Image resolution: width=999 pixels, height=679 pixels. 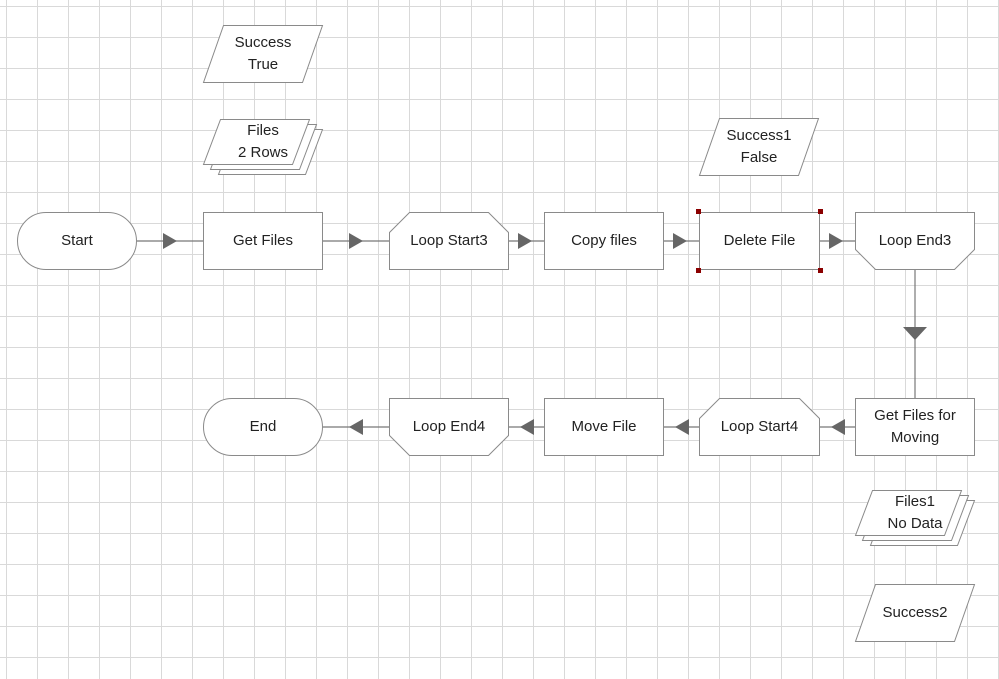 I want to click on selection-handle-top-right, so click(x=820, y=211).